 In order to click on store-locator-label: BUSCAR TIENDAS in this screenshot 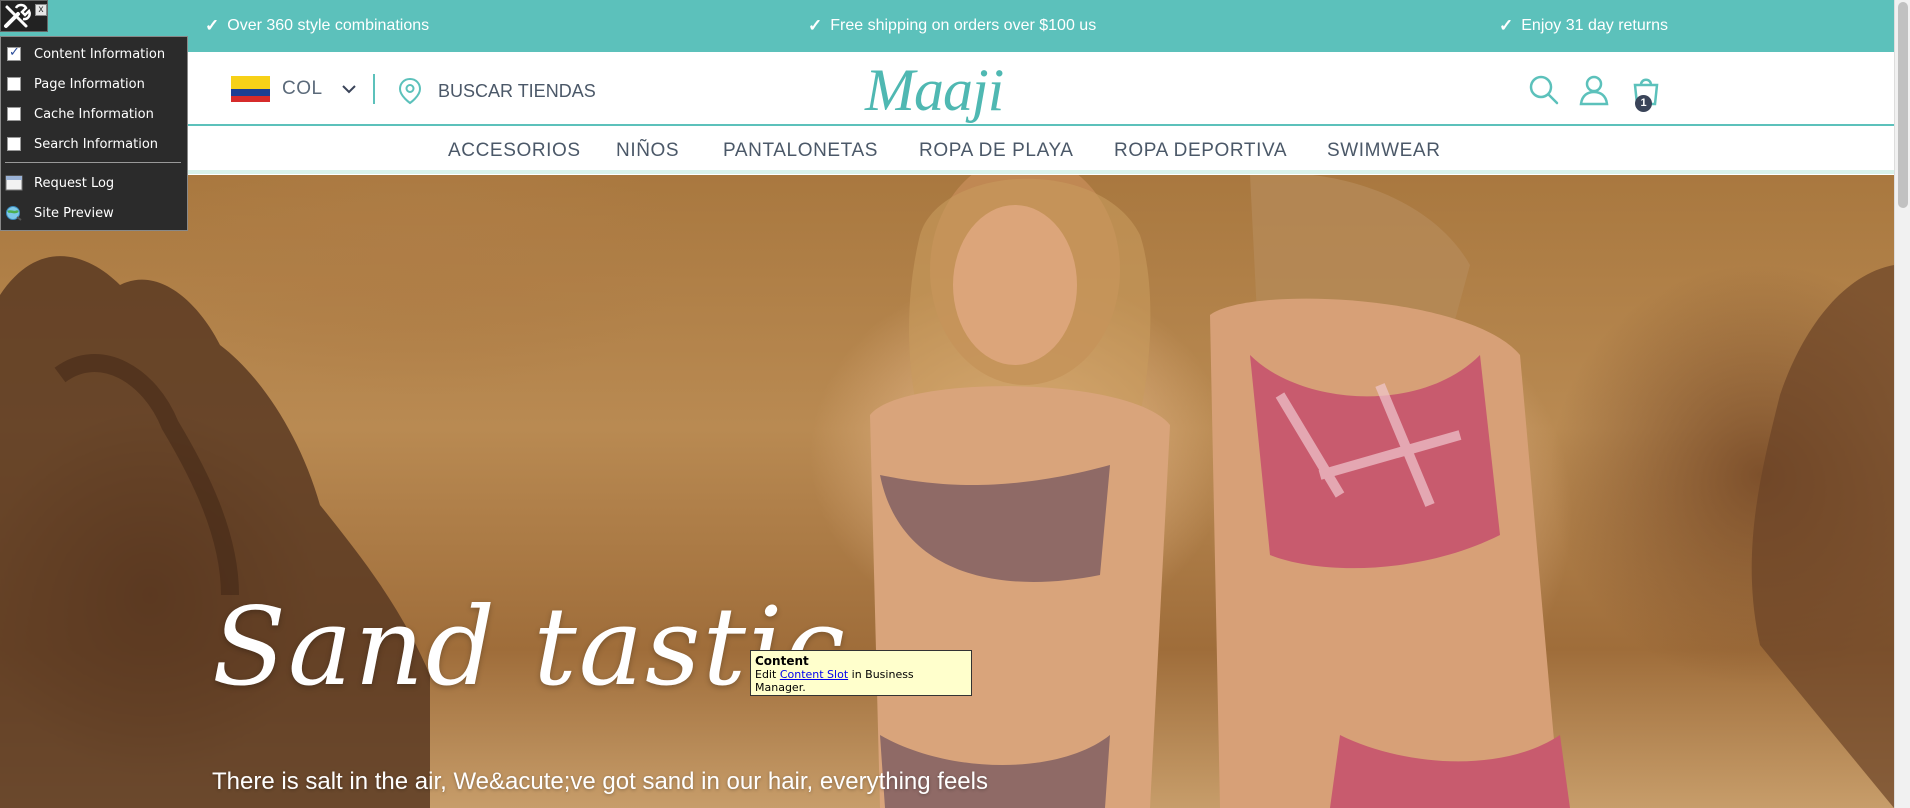, I will do `click(517, 90)`.